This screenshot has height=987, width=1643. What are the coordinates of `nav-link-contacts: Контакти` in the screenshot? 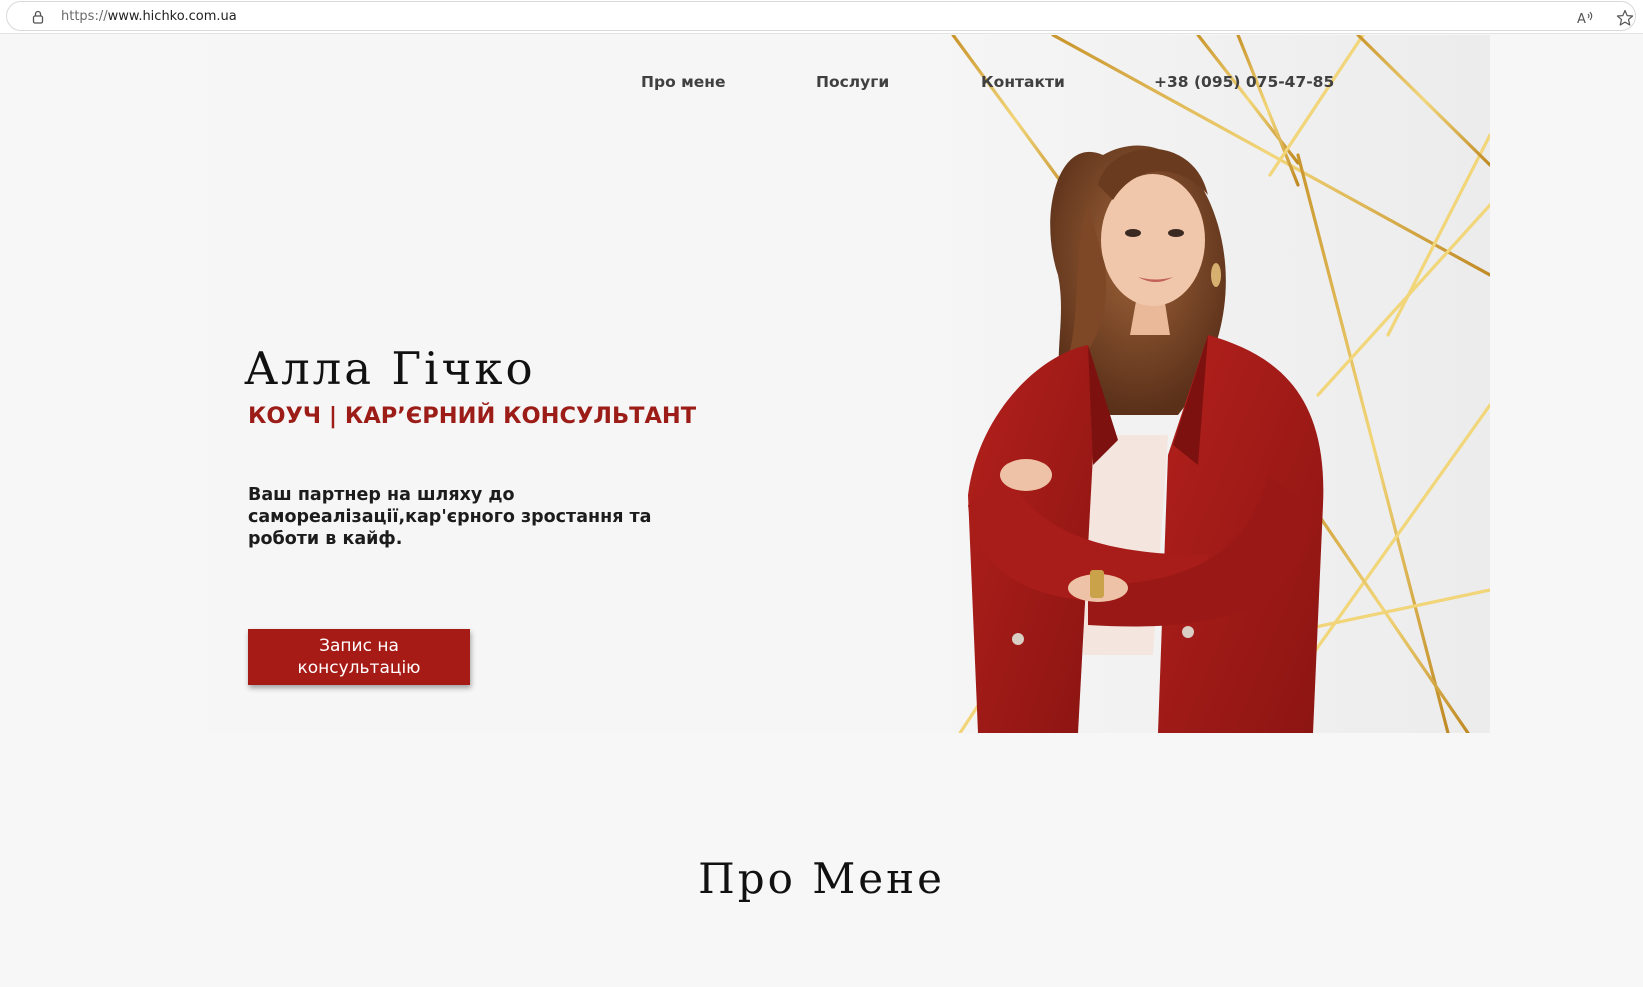 It's located at (1023, 82).